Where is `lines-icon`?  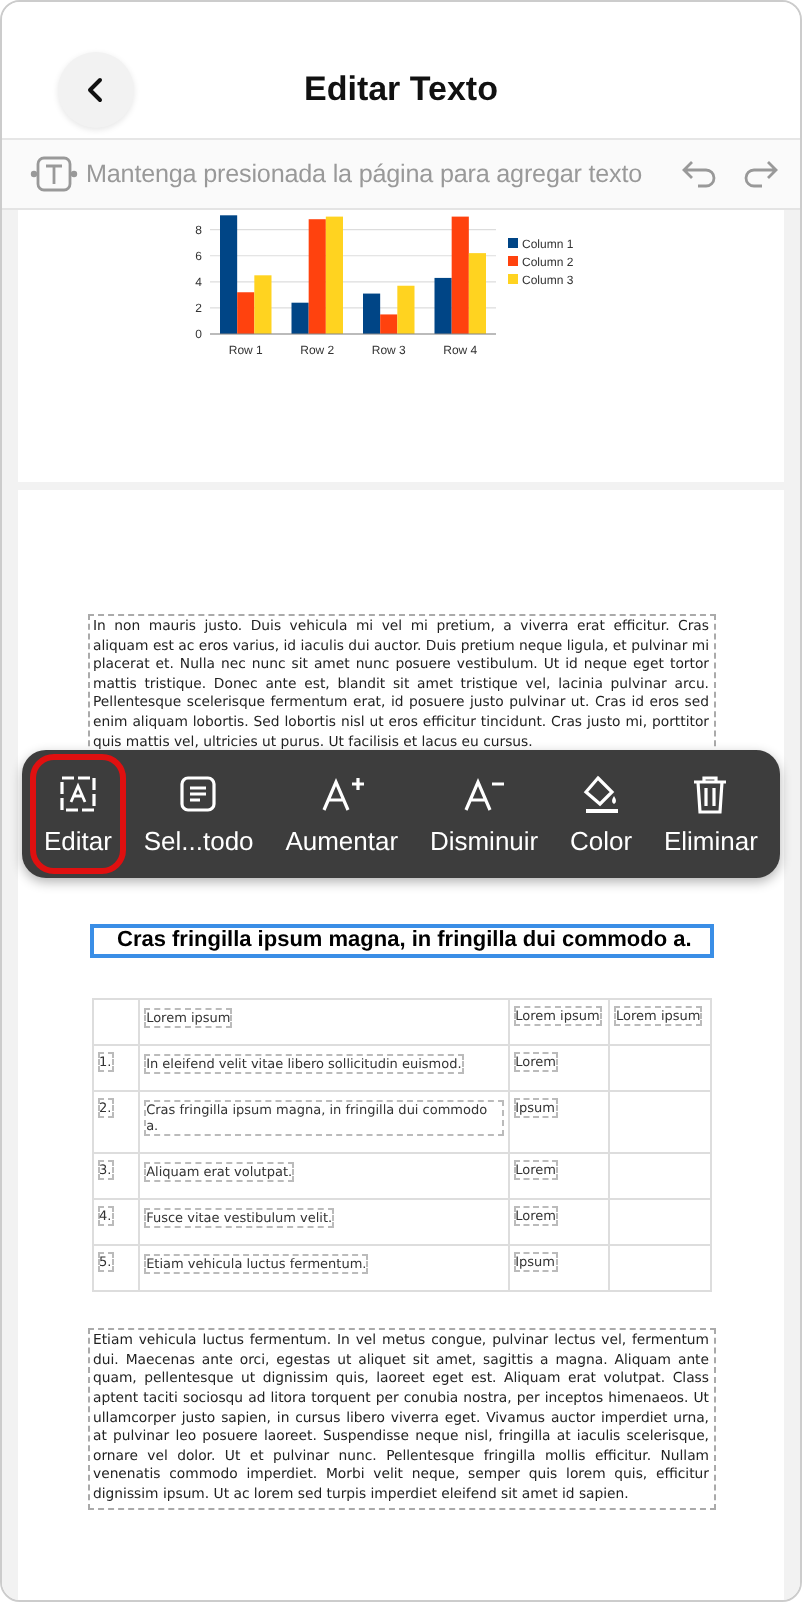 lines-icon is located at coordinates (198, 794).